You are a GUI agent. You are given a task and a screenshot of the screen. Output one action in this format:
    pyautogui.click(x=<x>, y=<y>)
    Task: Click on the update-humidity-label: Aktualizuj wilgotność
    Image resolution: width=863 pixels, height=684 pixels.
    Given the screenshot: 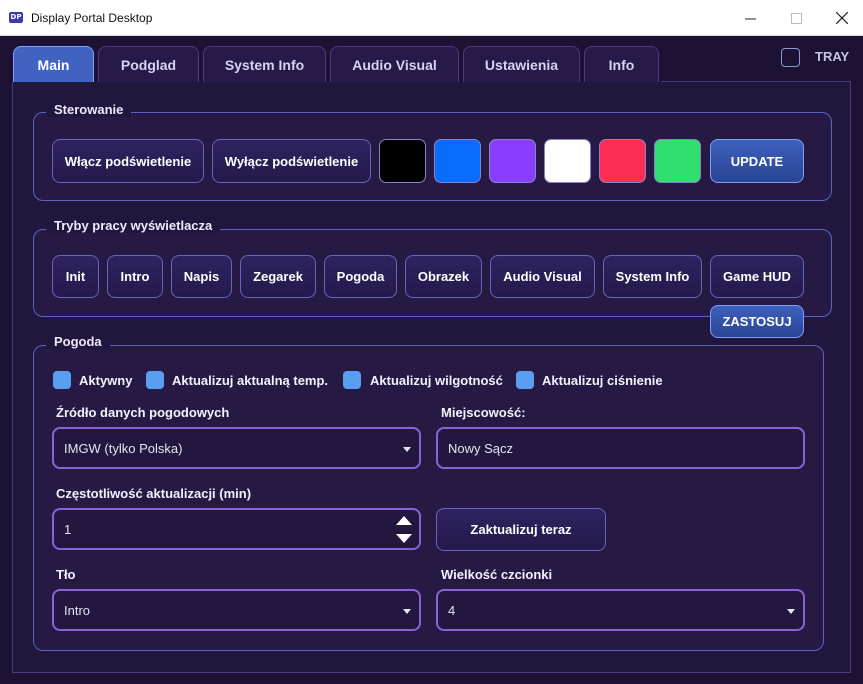 What is the action you would take?
    pyautogui.click(x=436, y=380)
    